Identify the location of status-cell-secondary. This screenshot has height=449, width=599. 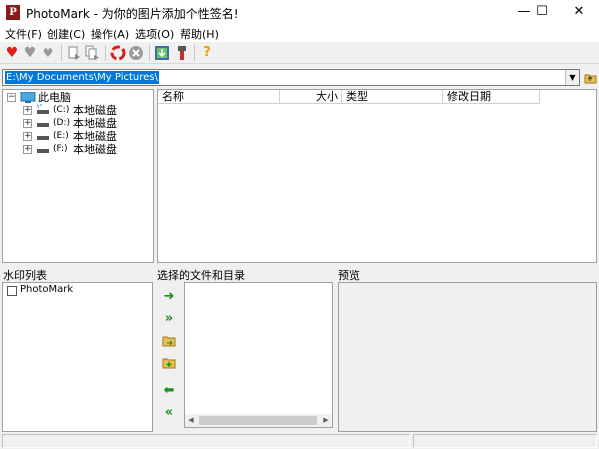
(505, 441).